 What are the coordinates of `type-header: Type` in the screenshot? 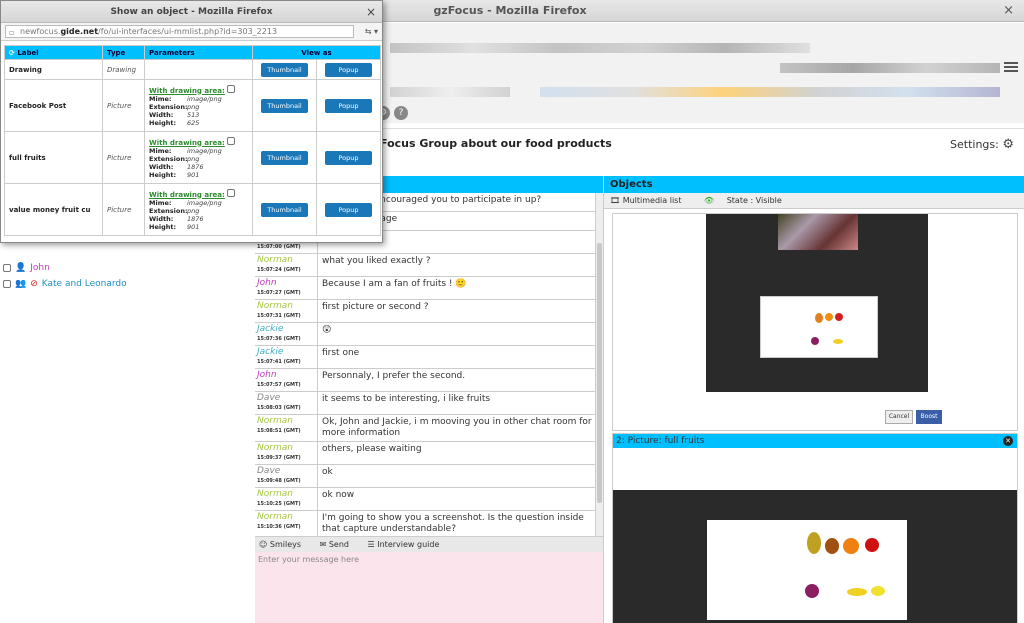 It's located at (123, 52).